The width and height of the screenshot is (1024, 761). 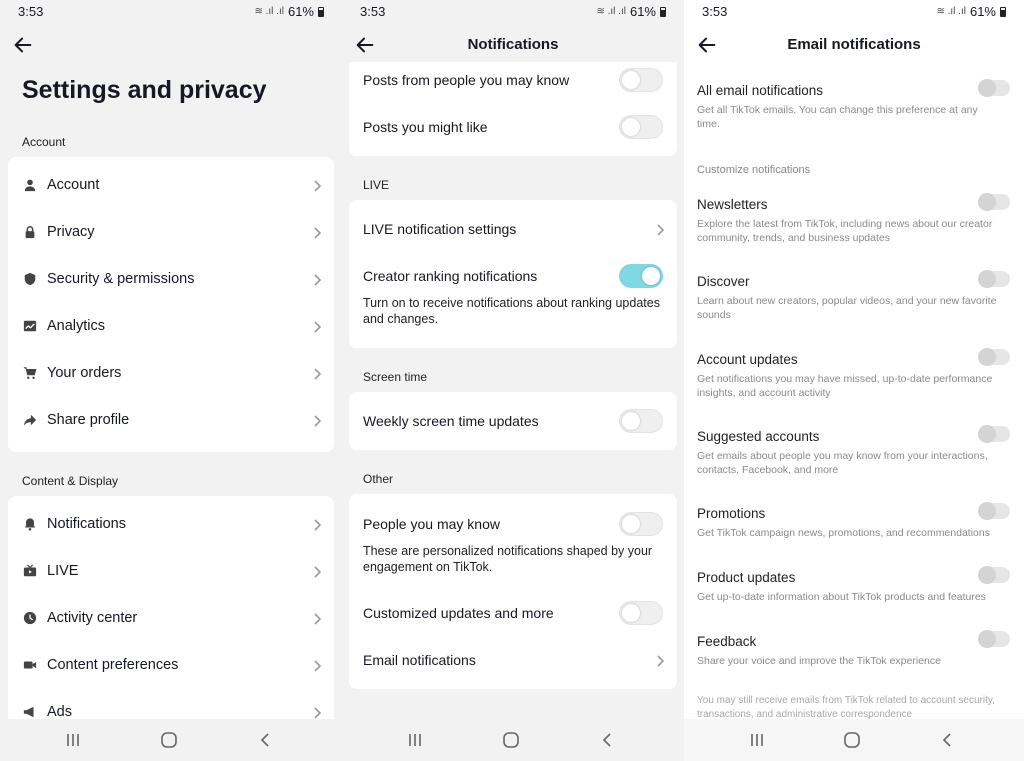 I want to click on posts-might-like-toggle, so click(x=641, y=127).